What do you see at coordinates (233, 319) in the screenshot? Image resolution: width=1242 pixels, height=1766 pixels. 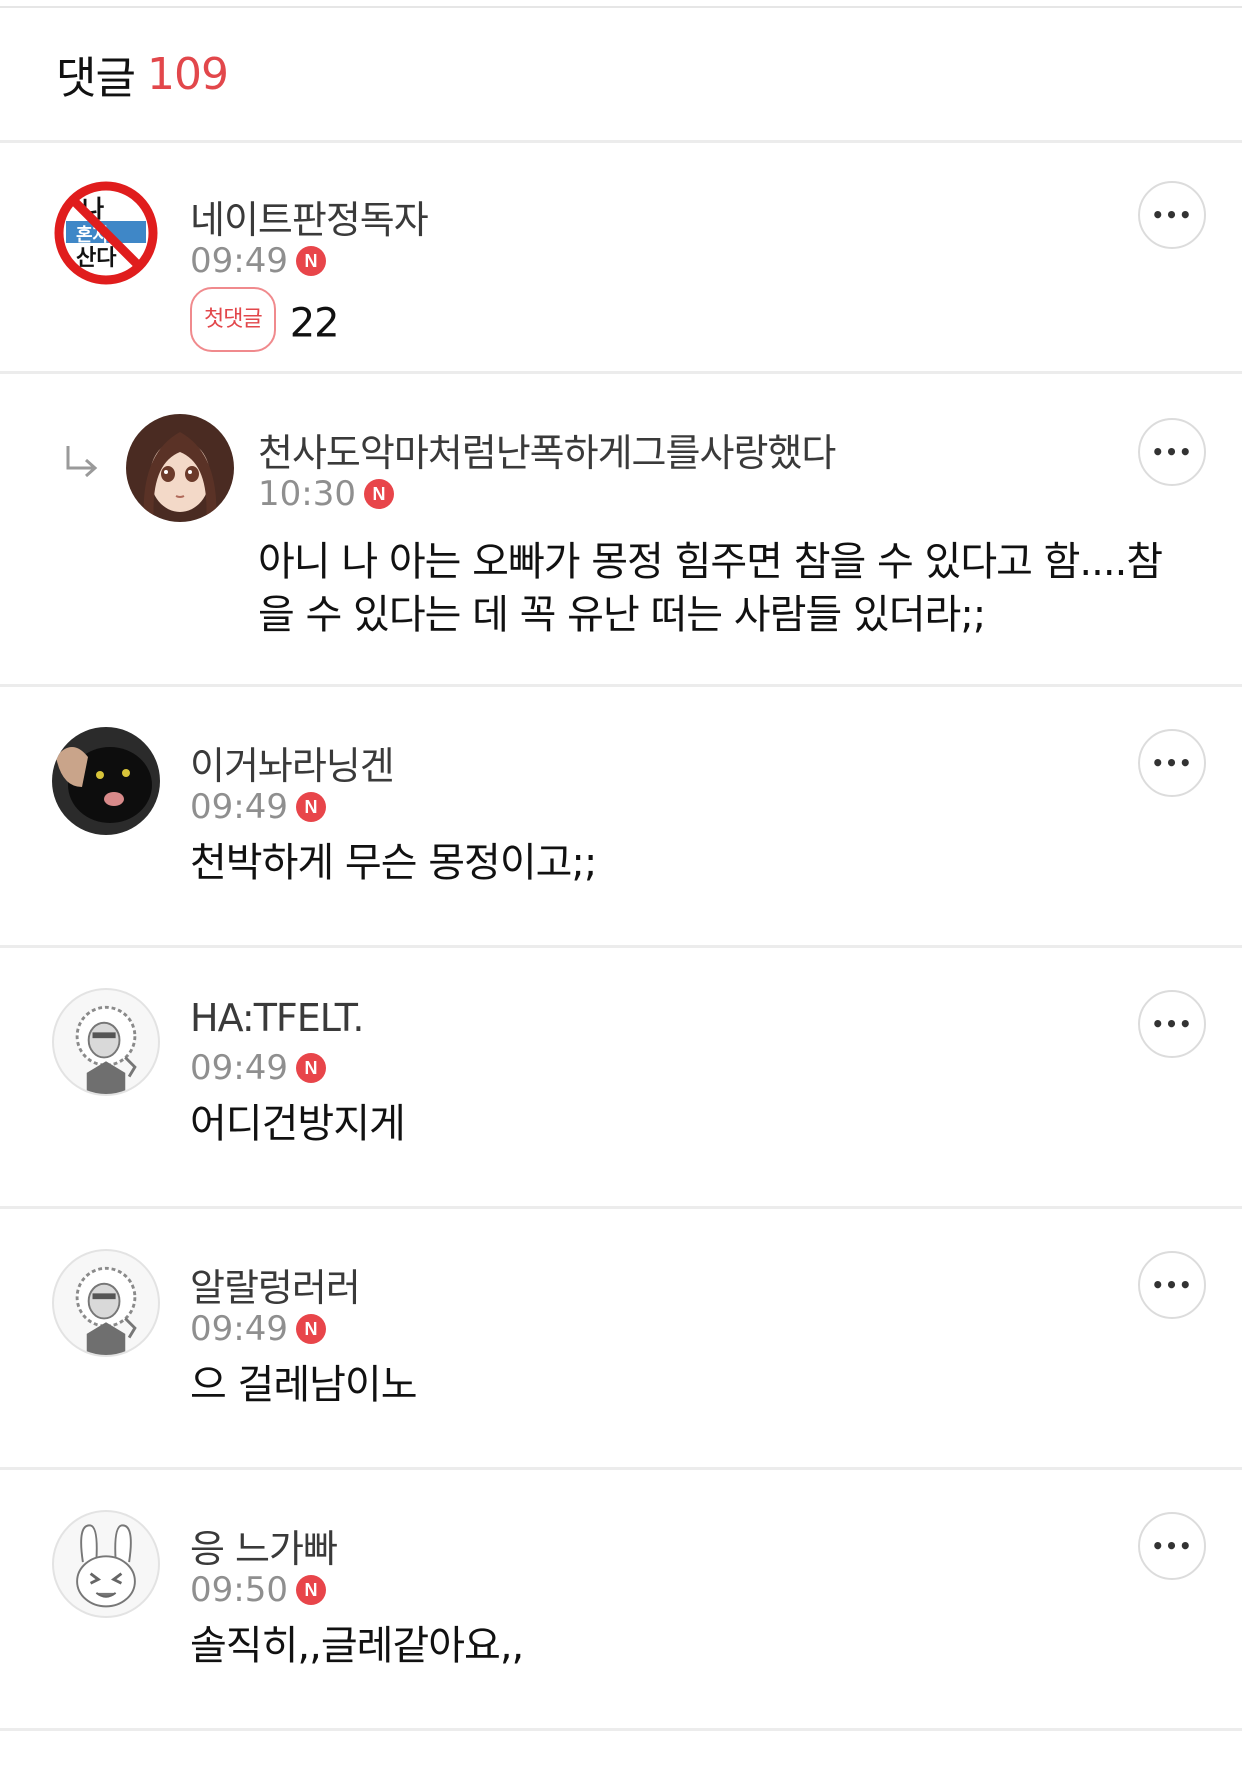 I see `first-comment-badge: 첫댓글` at bounding box center [233, 319].